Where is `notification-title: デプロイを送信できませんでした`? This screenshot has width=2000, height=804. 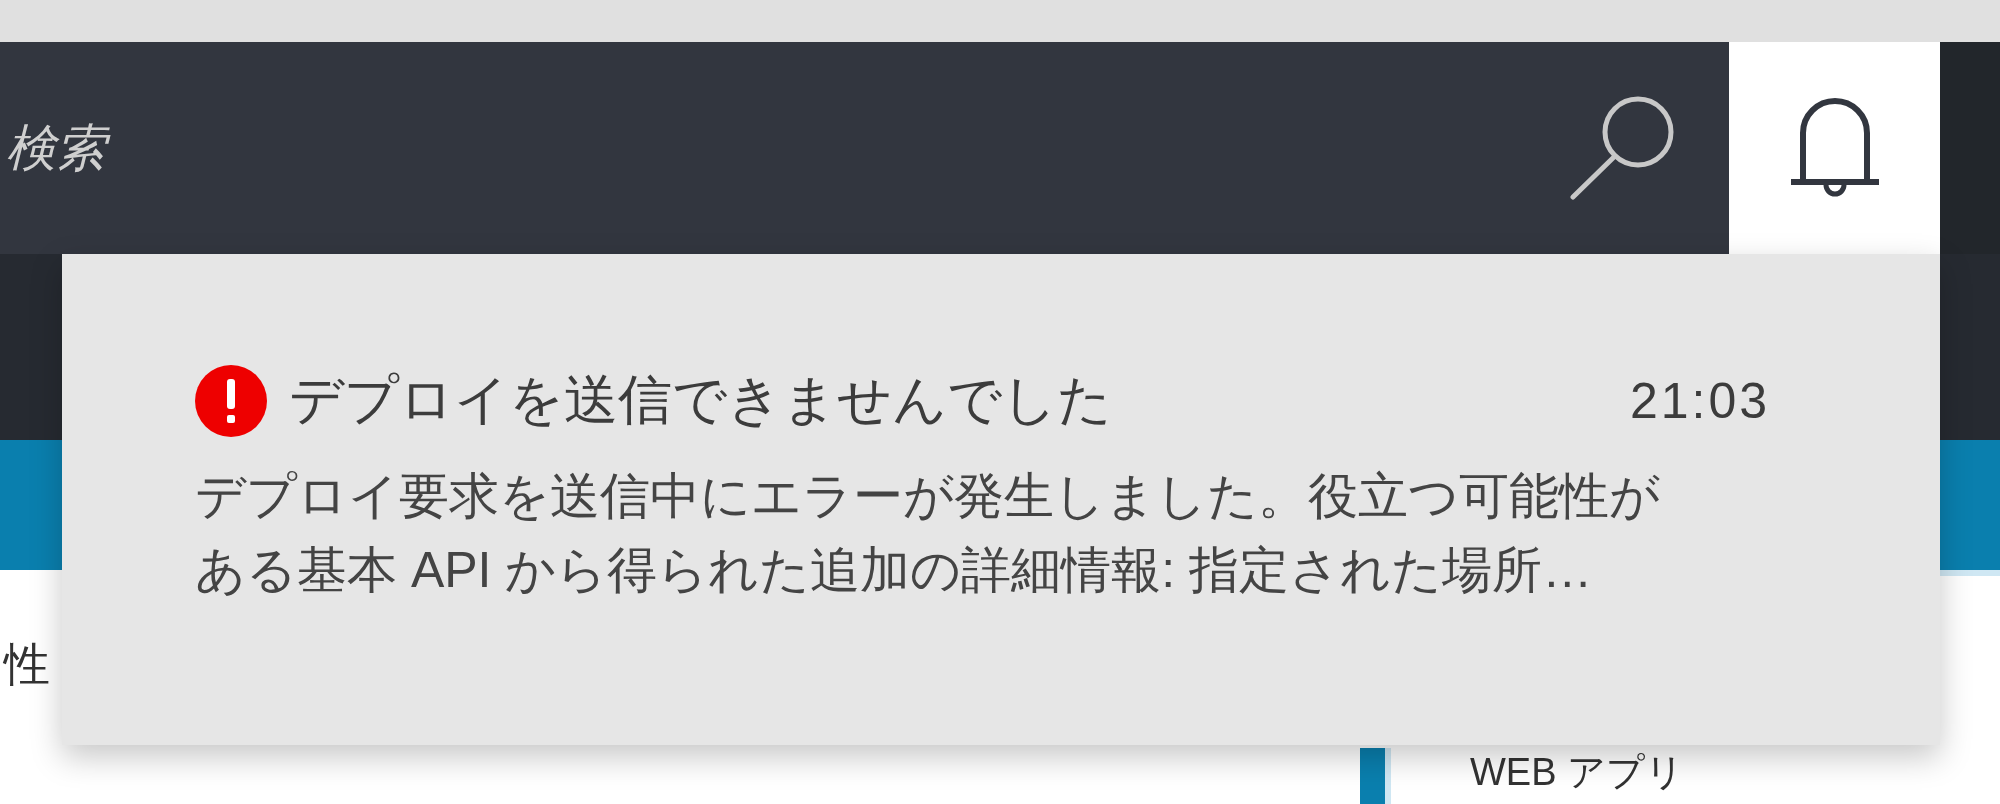
notification-title: デプロイを送信できませんでした is located at coordinates (701, 399).